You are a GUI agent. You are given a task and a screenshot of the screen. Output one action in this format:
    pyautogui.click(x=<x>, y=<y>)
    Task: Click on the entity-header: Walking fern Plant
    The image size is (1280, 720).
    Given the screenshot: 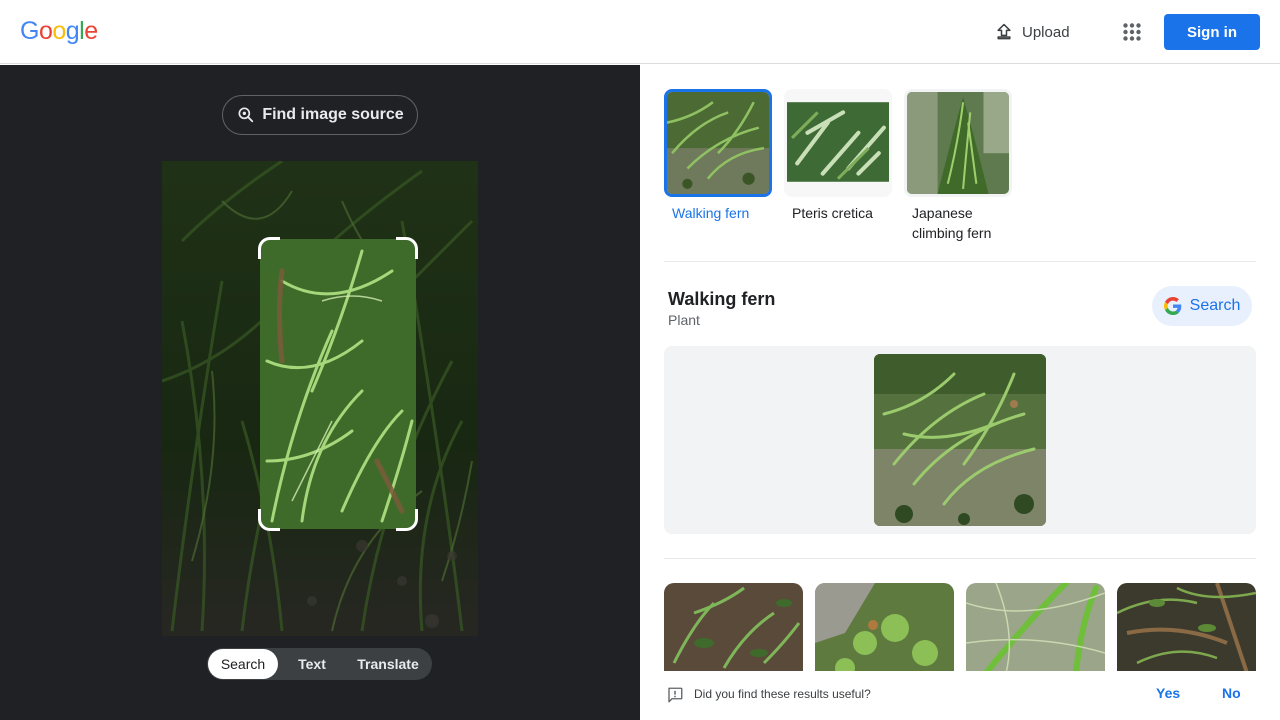 What is the action you would take?
    pyautogui.click(x=721, y=308)
    